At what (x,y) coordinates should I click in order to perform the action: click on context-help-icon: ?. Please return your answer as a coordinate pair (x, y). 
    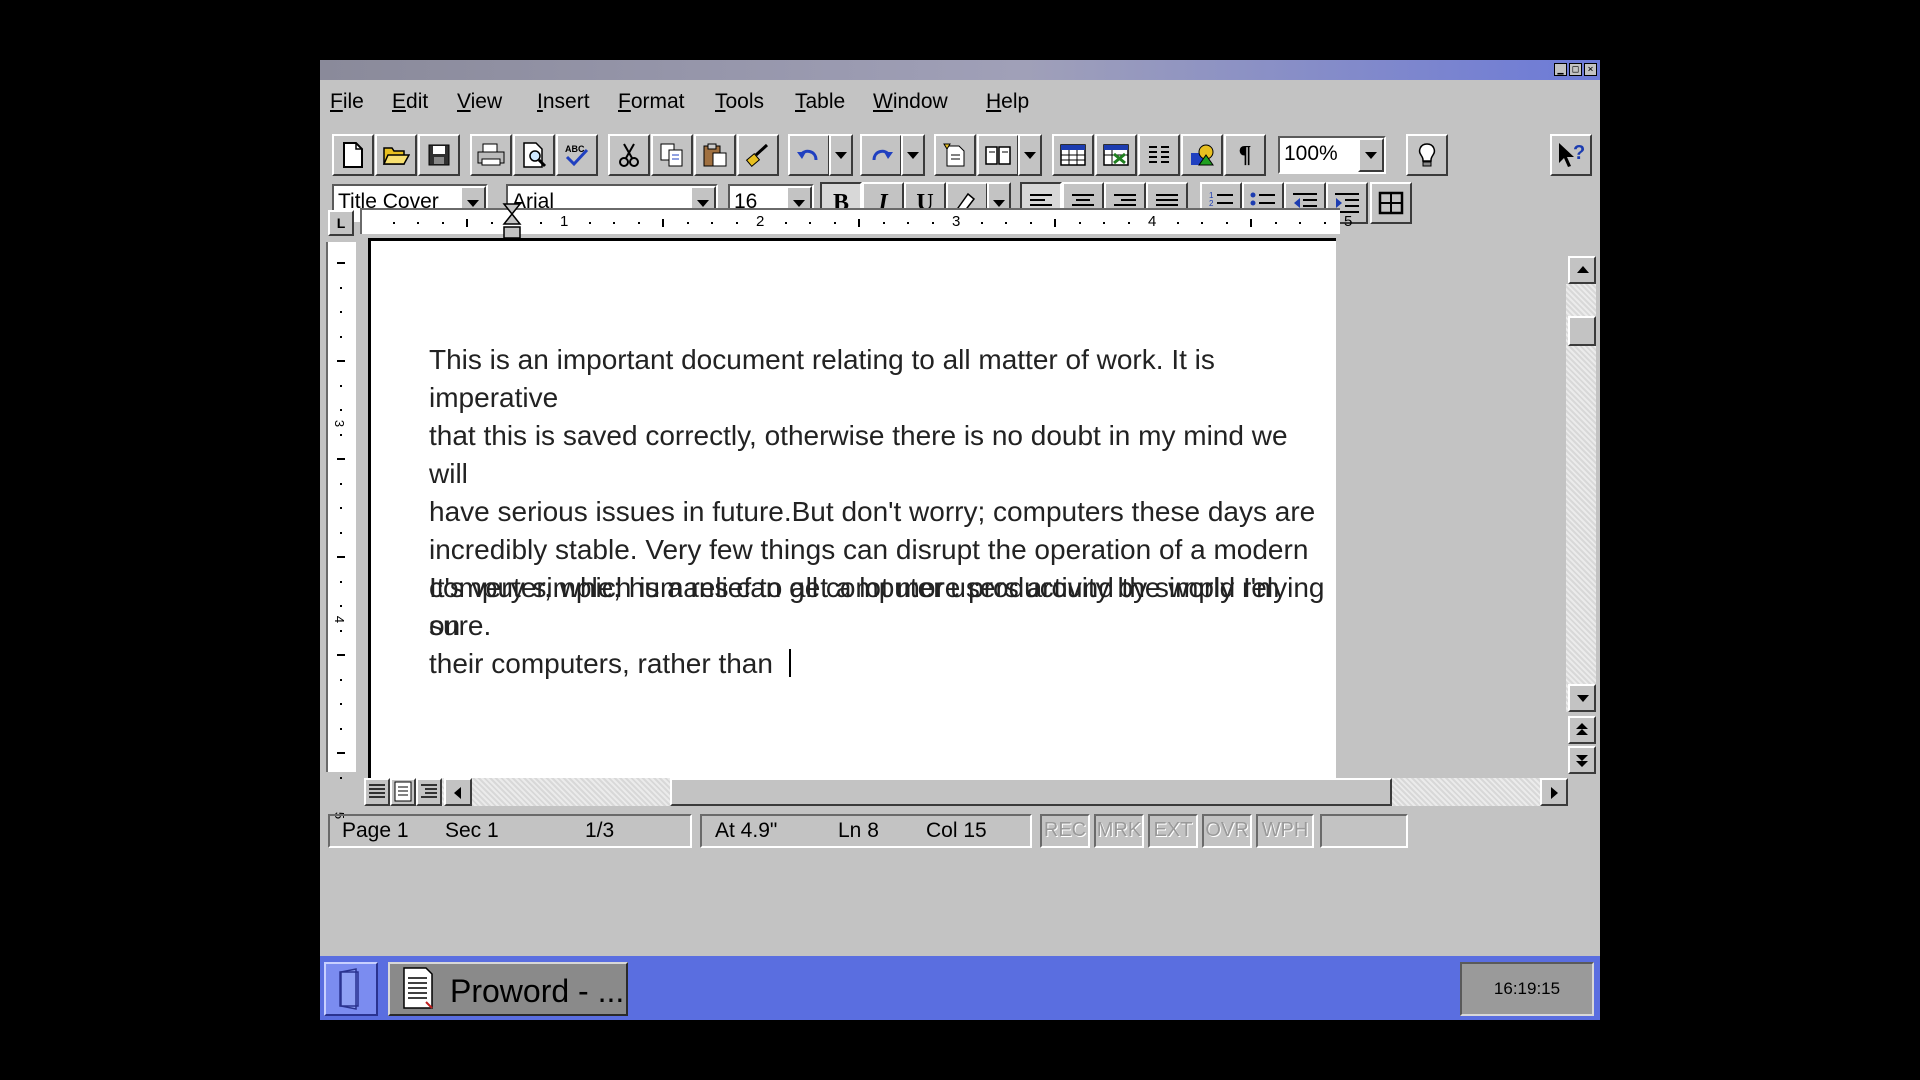
    Looking at the image, I should click on (1571, 155).